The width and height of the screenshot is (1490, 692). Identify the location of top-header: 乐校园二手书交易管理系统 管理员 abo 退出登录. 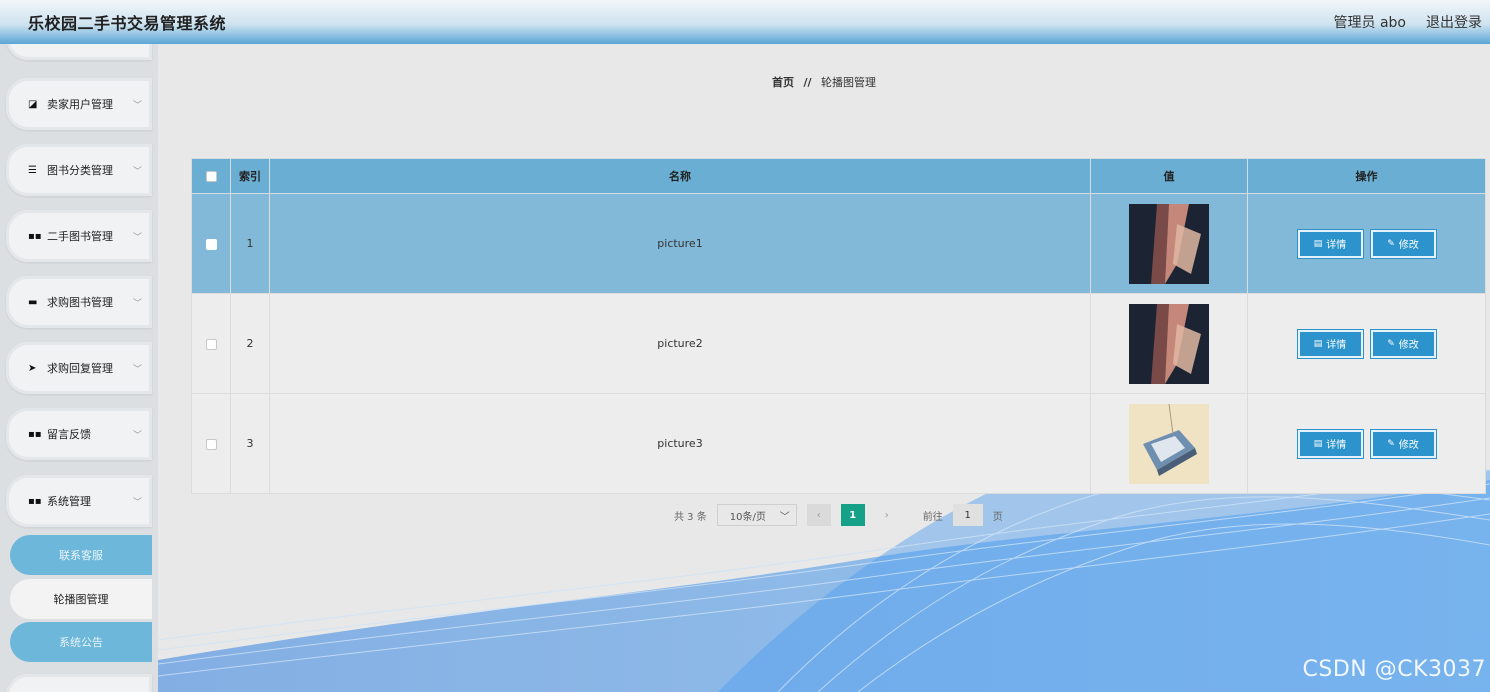
(745, 22).